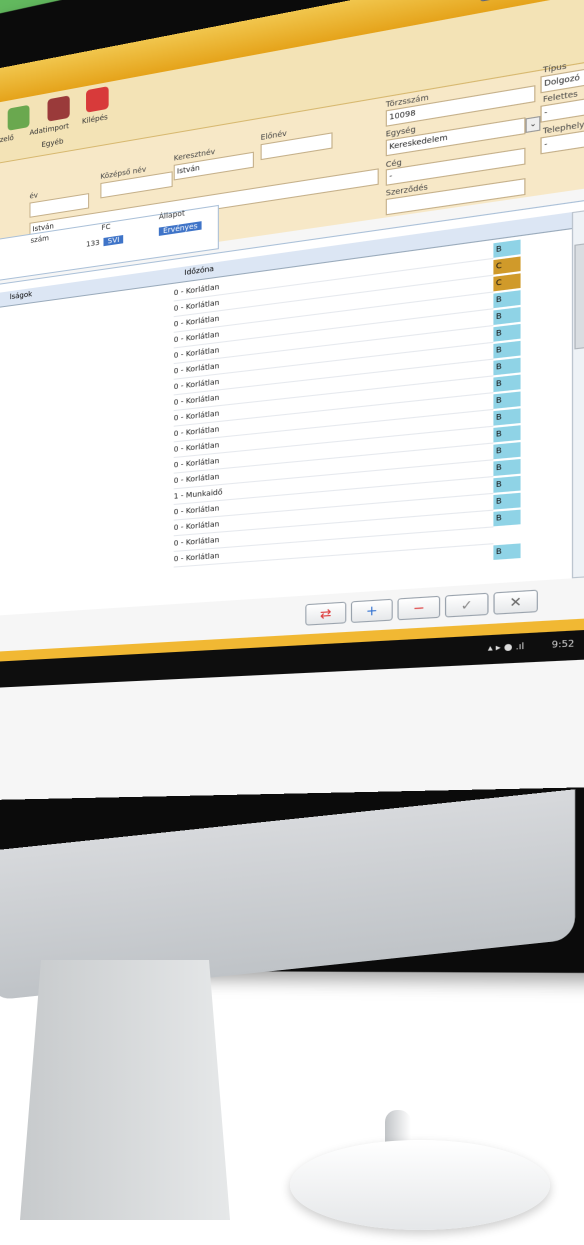 The image size is (584, 1245). What do you see at coordinates (18, 117) in the screenshot?
I see `person-icon` at bounding box center [18, 117].